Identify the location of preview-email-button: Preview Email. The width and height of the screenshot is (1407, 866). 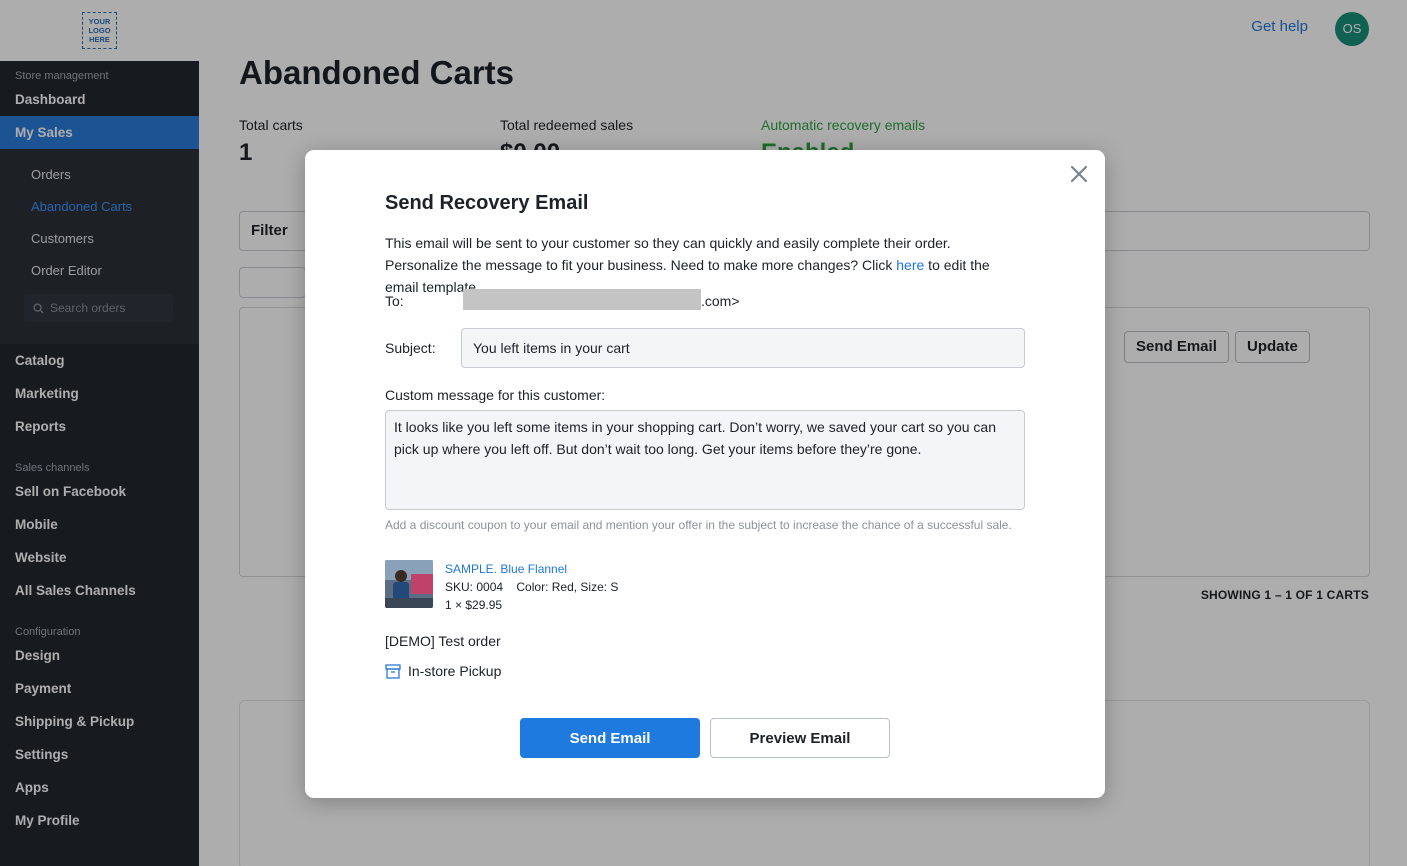
(800, 738).